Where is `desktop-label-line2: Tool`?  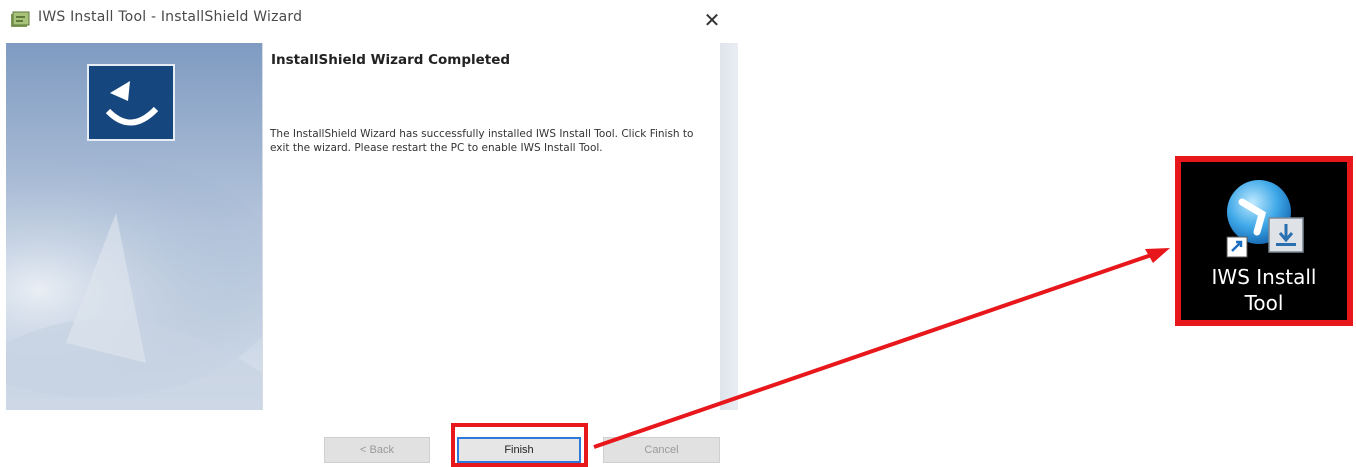 desktop-label-line2: Tool is located at coordinates (1264, 303).